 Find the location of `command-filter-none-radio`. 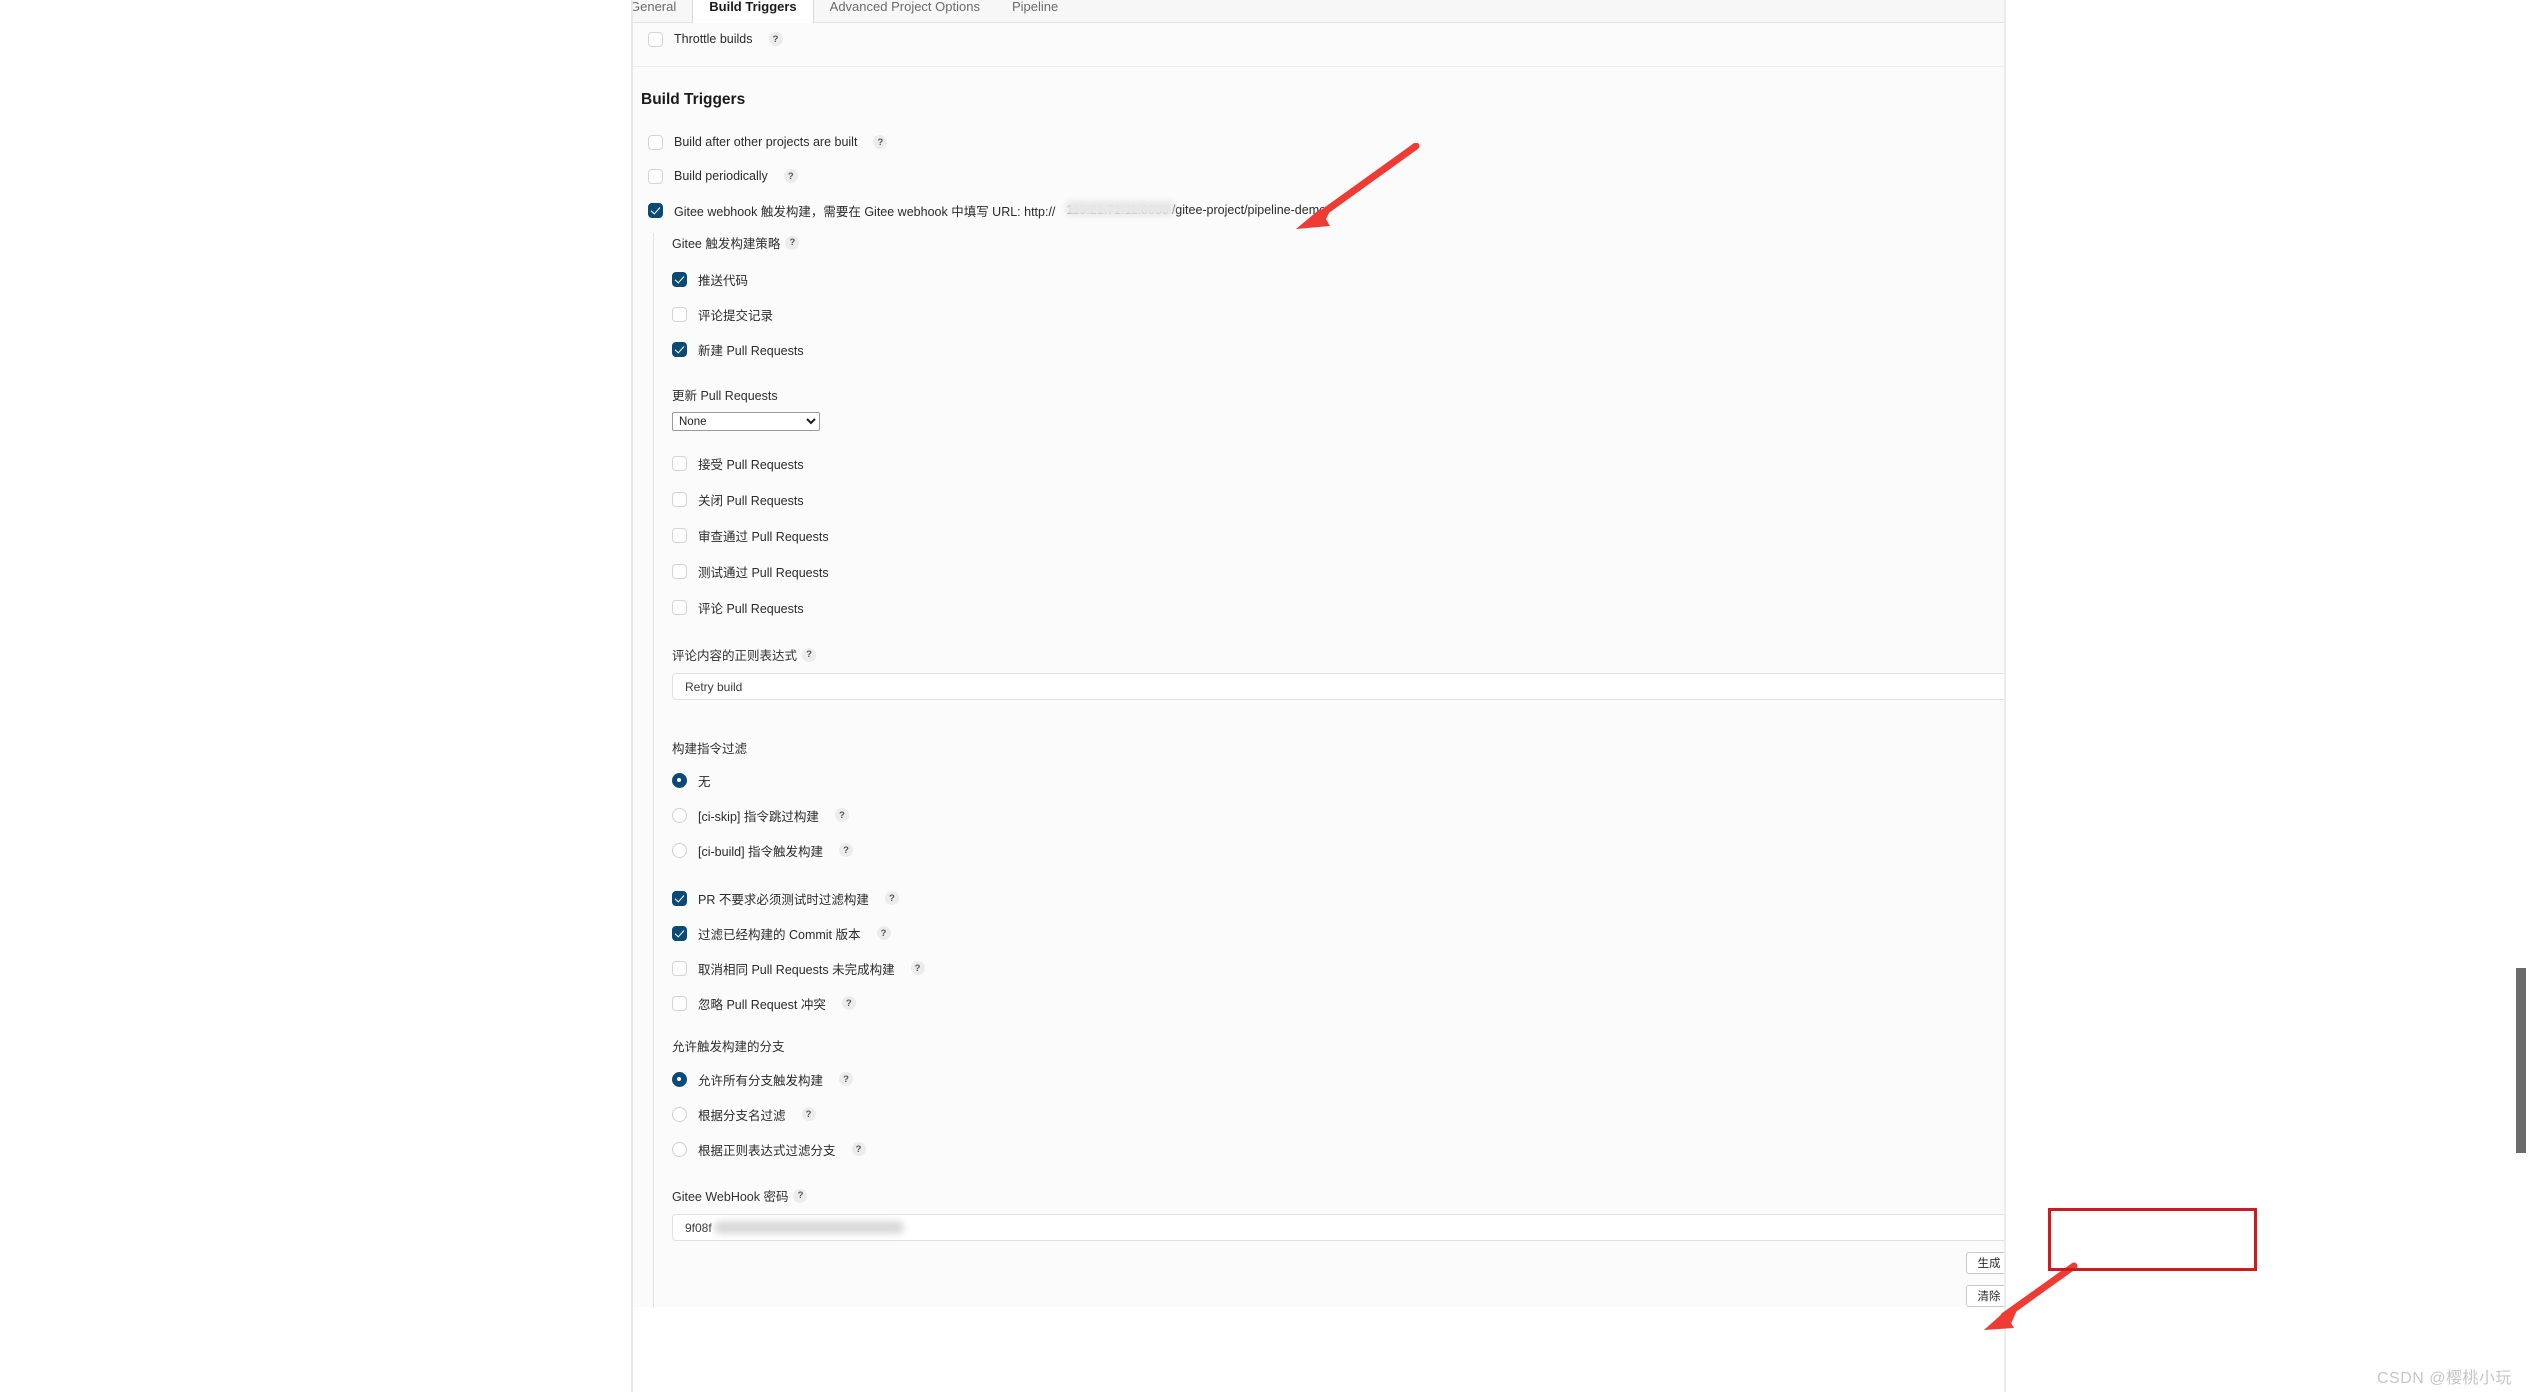

command-filter-none-radio is located at coordinates (679, 780).